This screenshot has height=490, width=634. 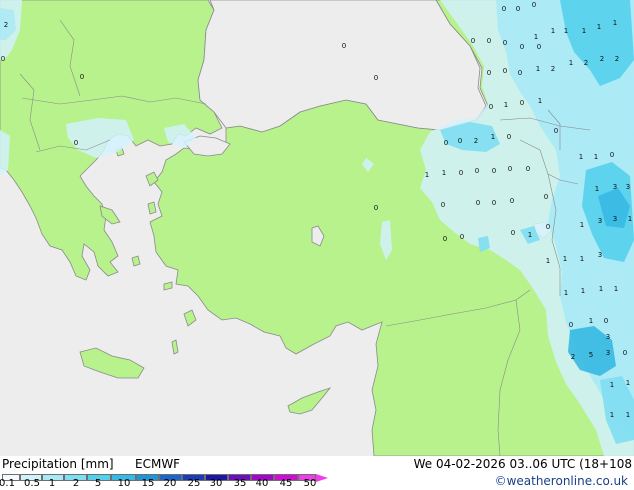 I want to click on color-scale-tick: 15, so click(x=148, y=483).